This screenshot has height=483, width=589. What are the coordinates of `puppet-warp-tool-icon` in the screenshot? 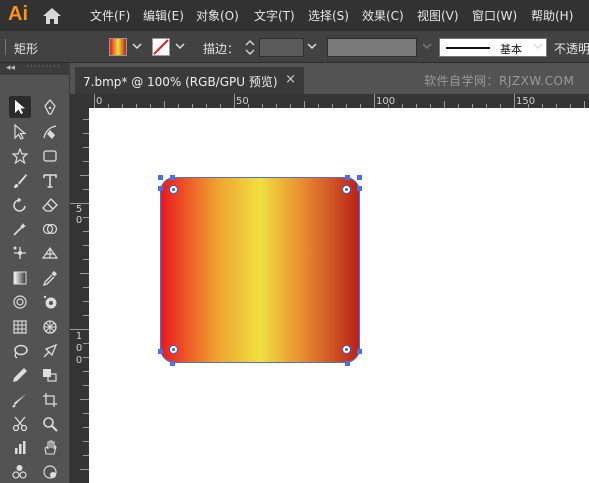 It's located at (20, 253).